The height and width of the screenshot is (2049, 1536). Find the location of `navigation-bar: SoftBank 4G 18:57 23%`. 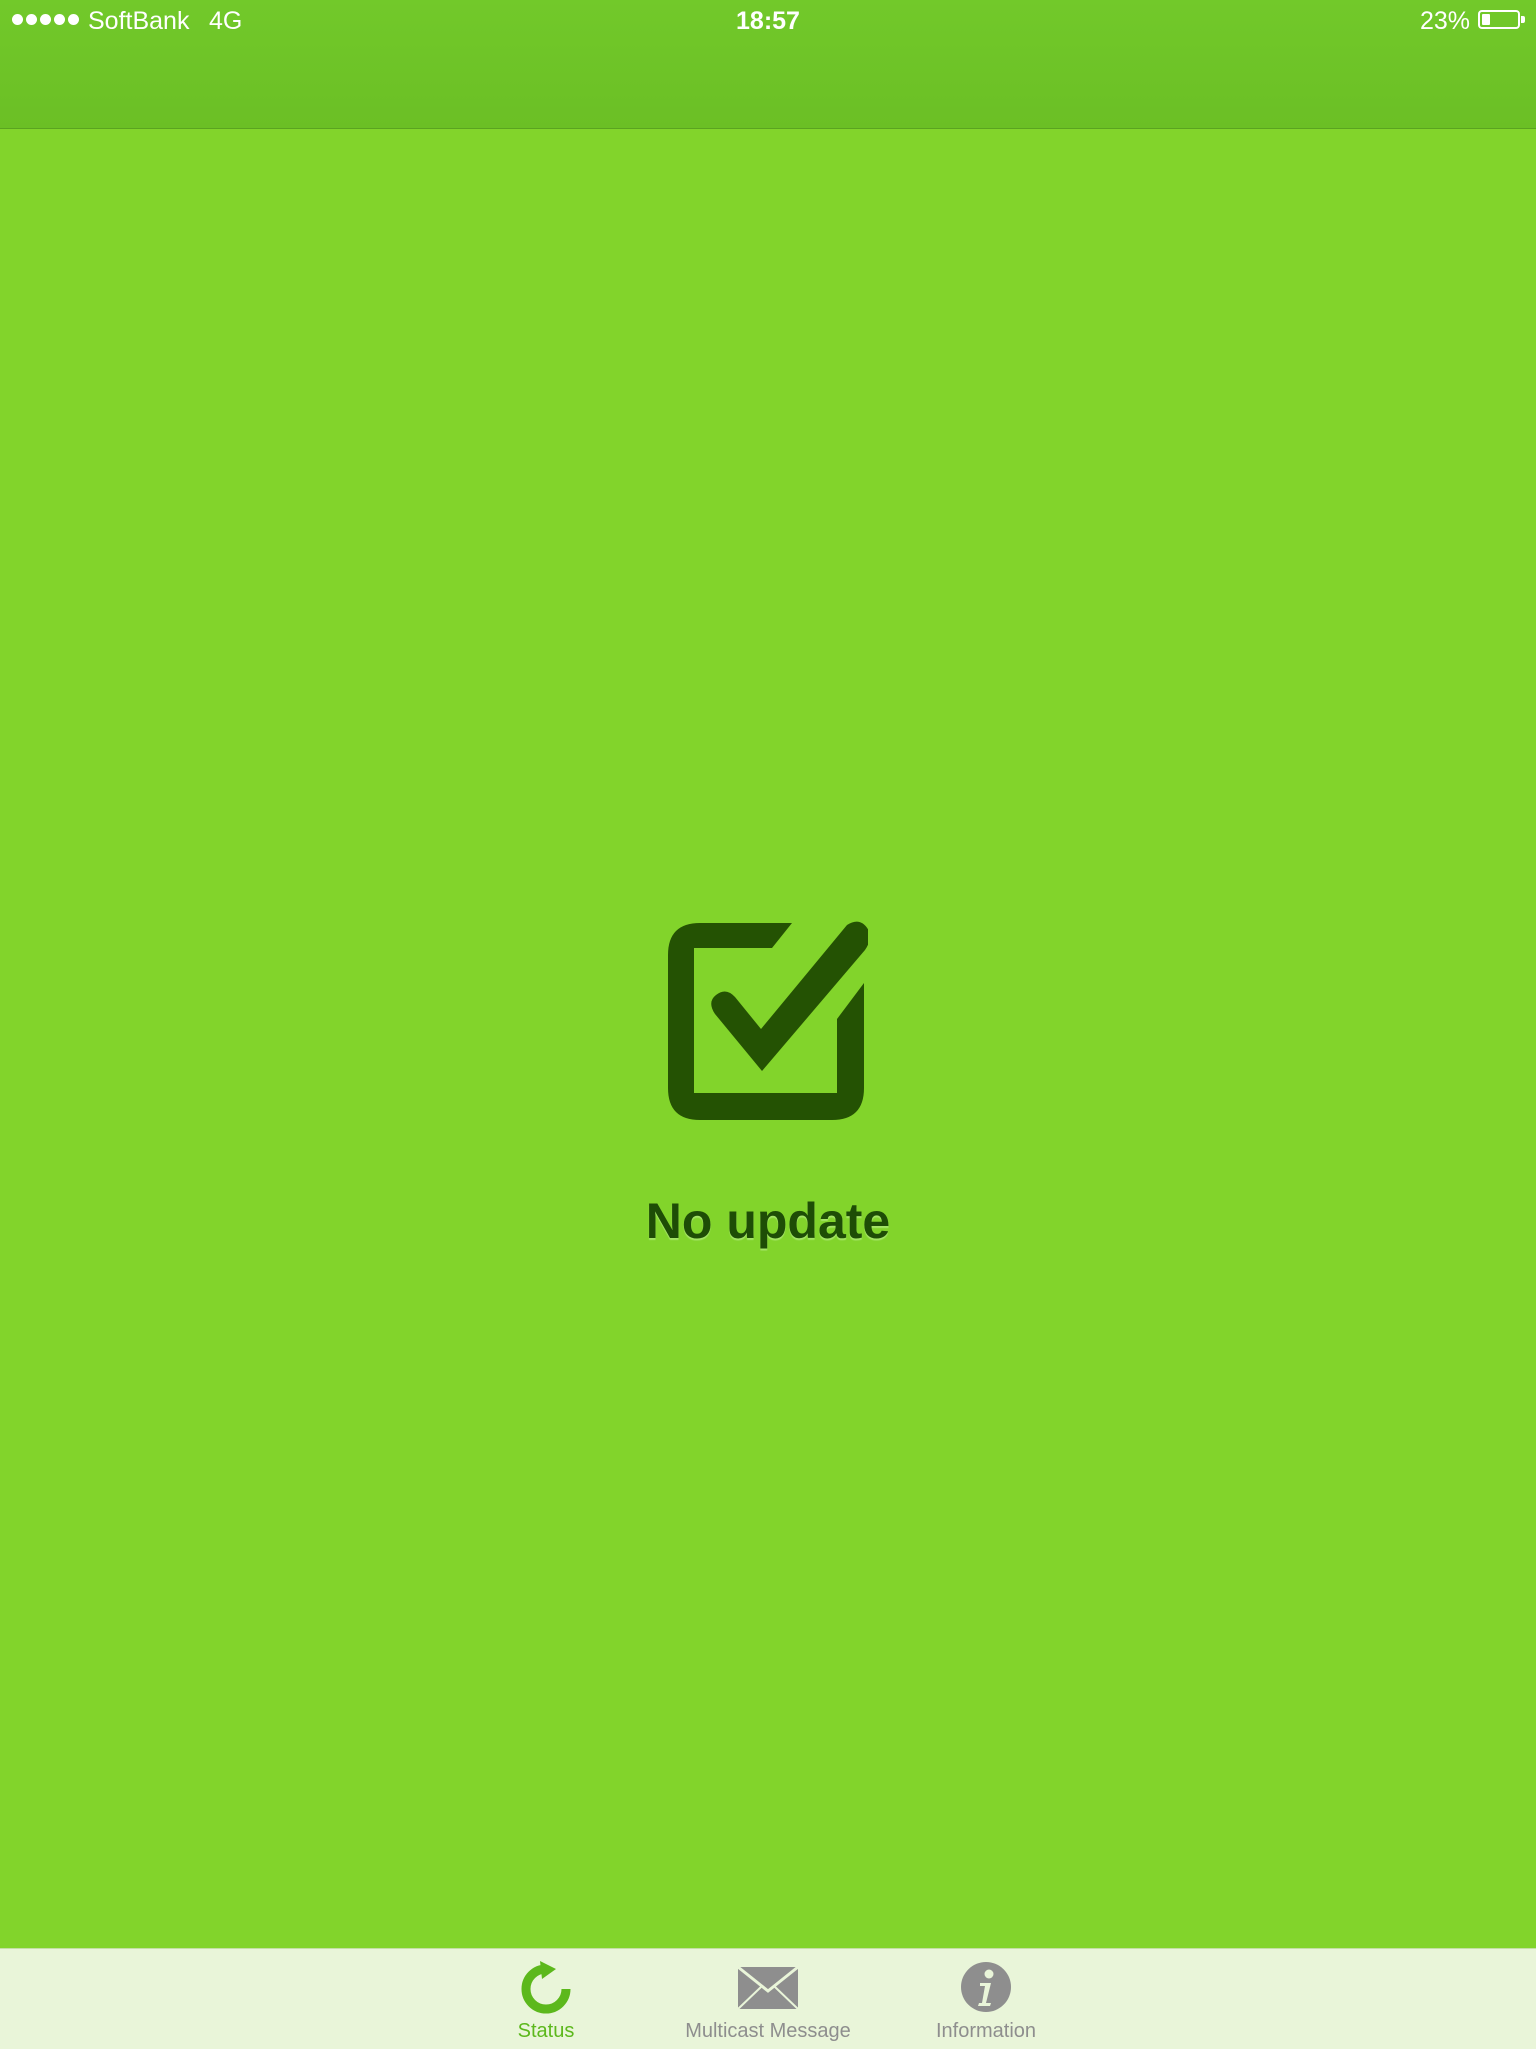

navigation-bar: SoftBank 4G 18:57 23% is located at coordinates (768, 64).